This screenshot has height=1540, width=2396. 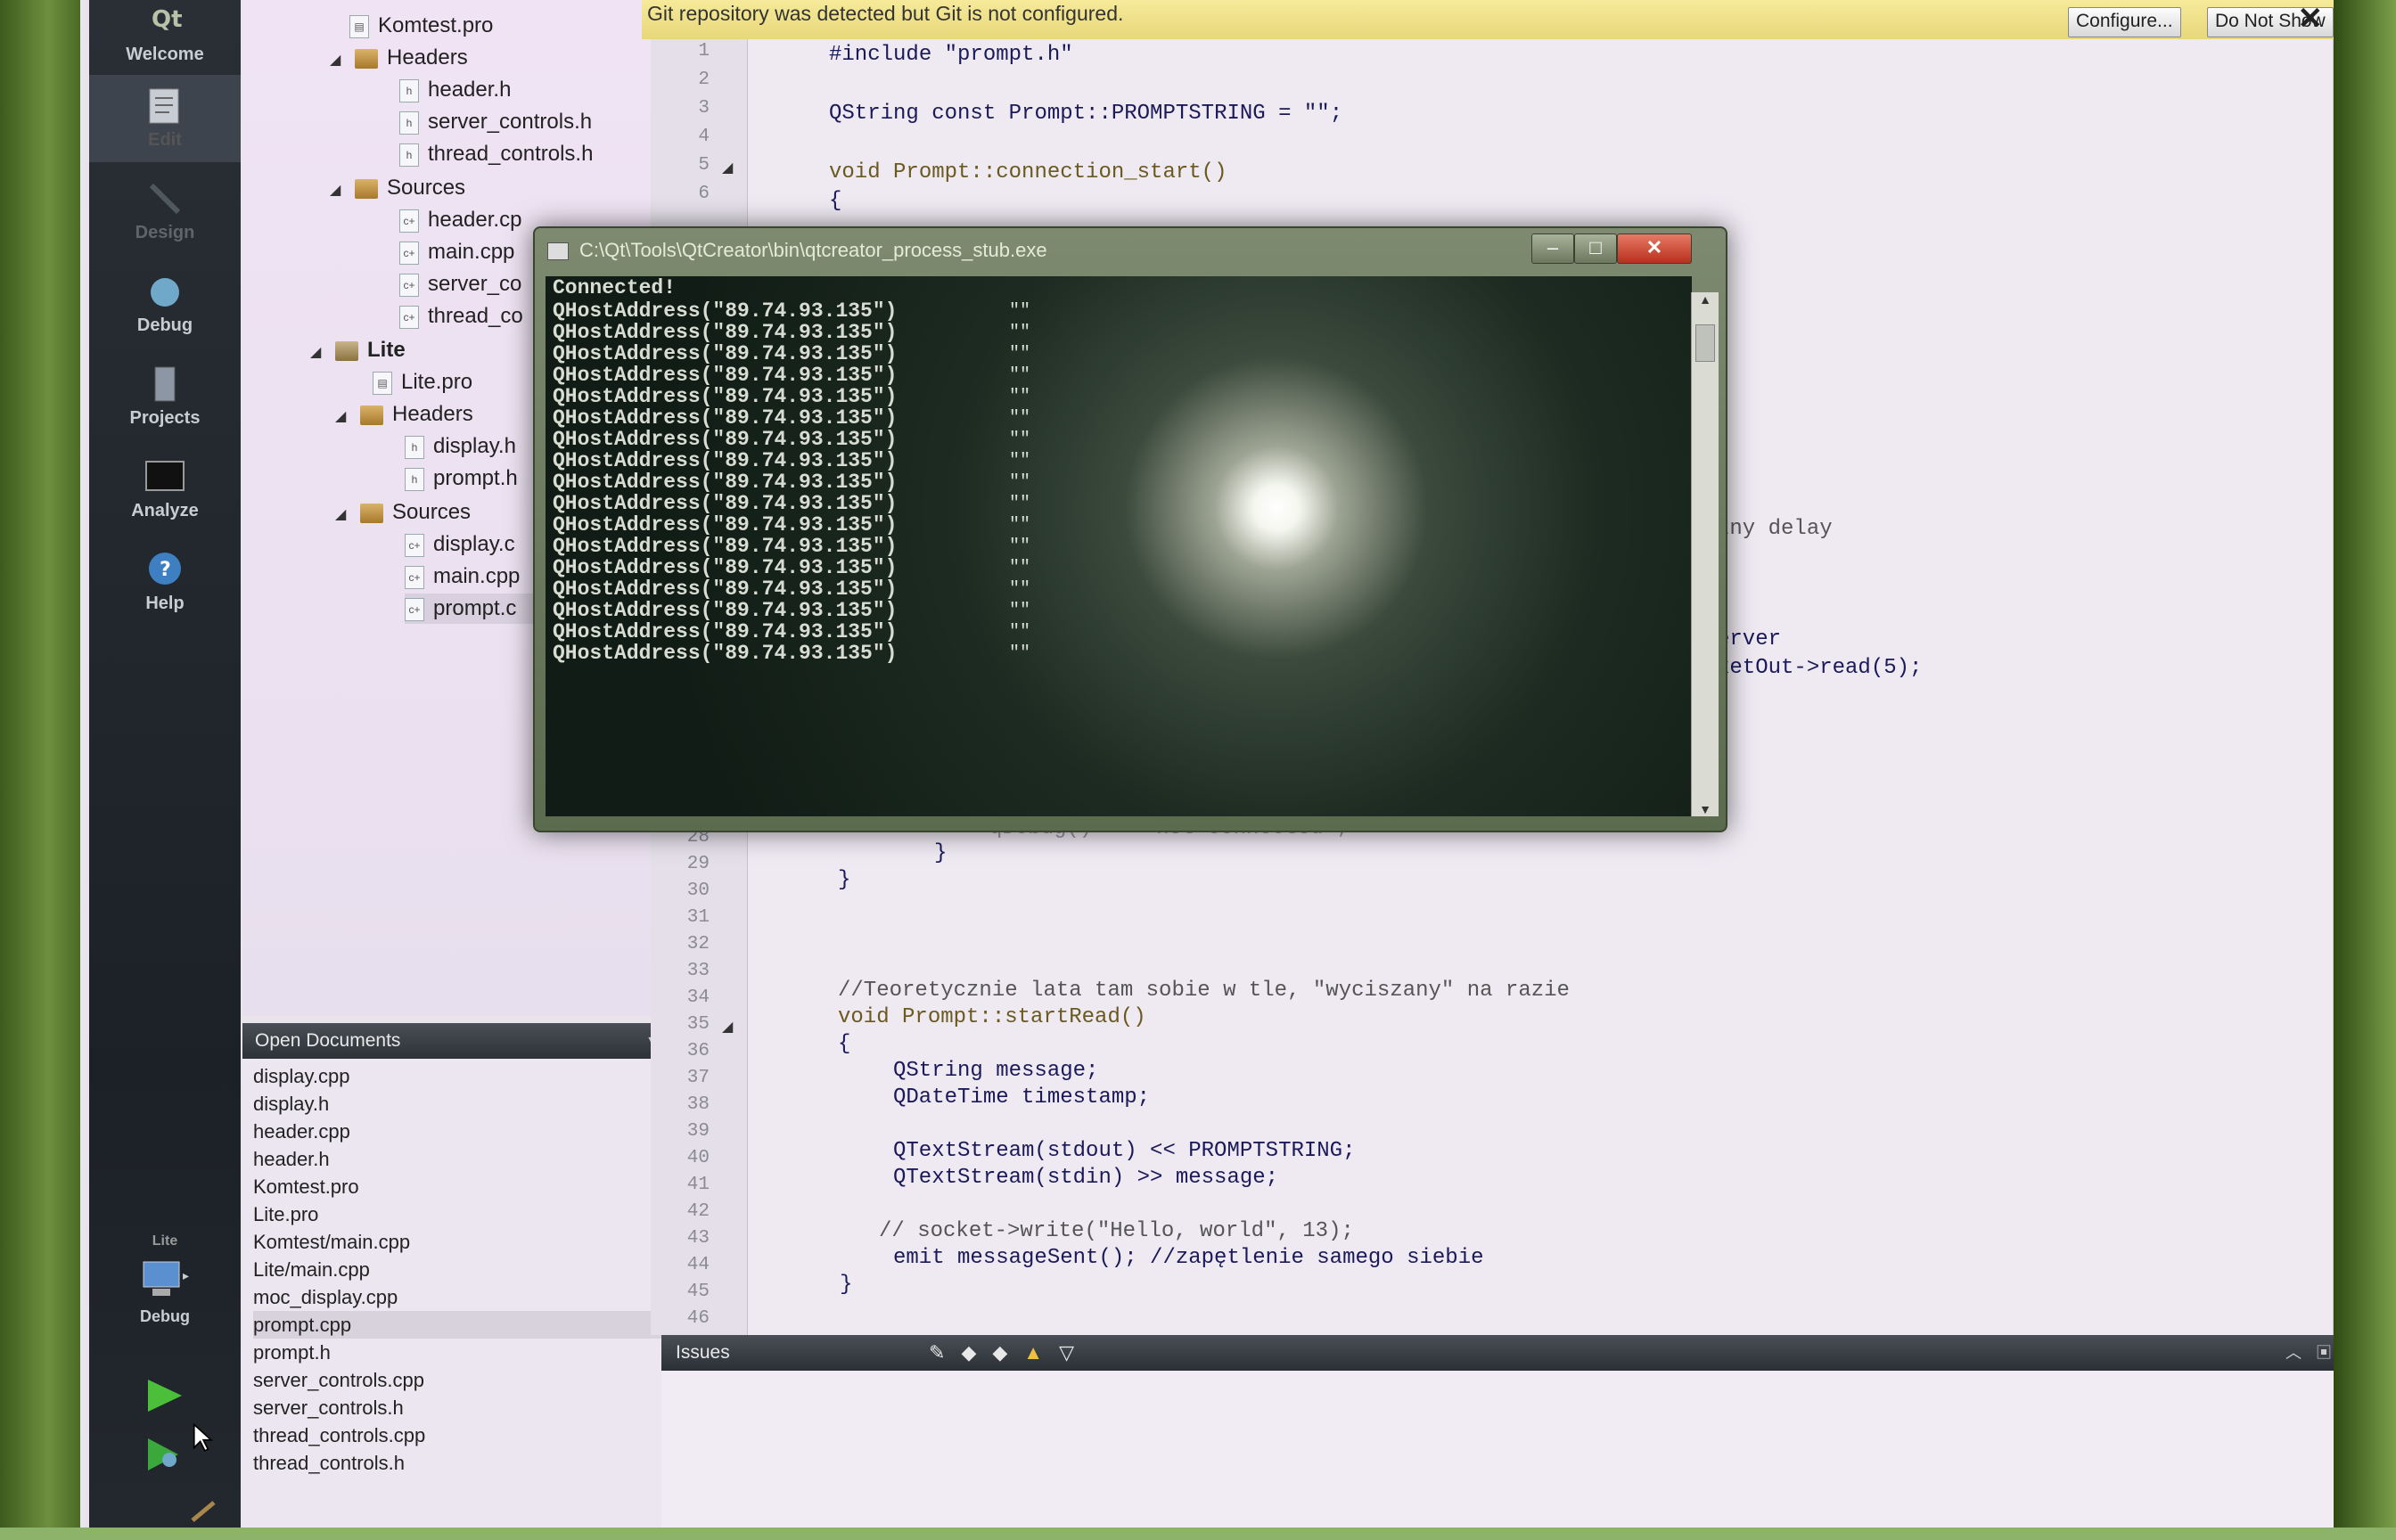 I want to click on close-pane-icon: ▣, so click(x=2325, y=1353).